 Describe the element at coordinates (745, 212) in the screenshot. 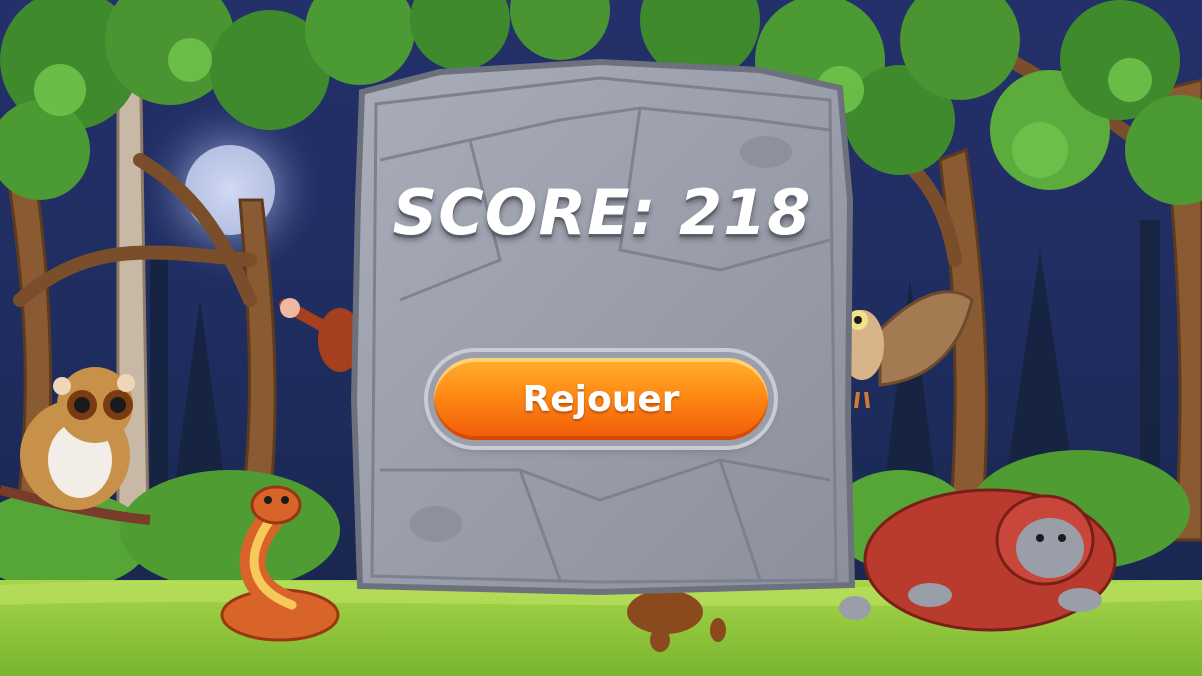

I see `score-value: 218` at that location.